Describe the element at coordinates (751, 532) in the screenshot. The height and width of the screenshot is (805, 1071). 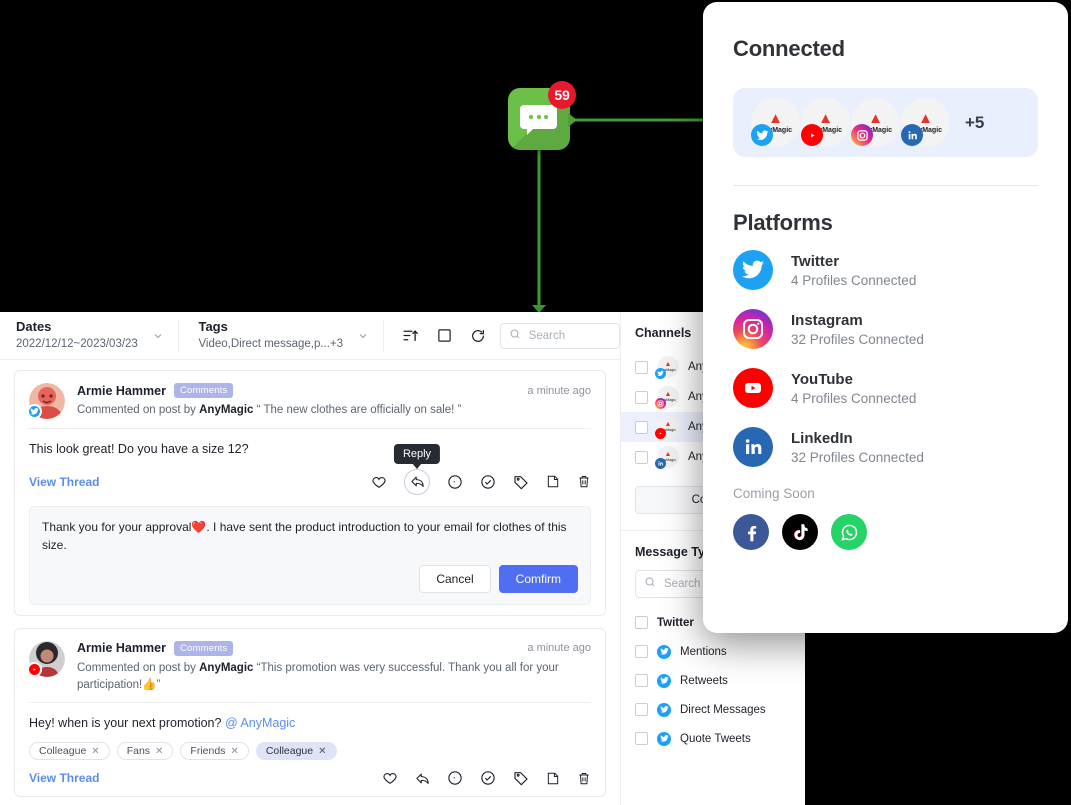
I see `facebook-icon` at that location.